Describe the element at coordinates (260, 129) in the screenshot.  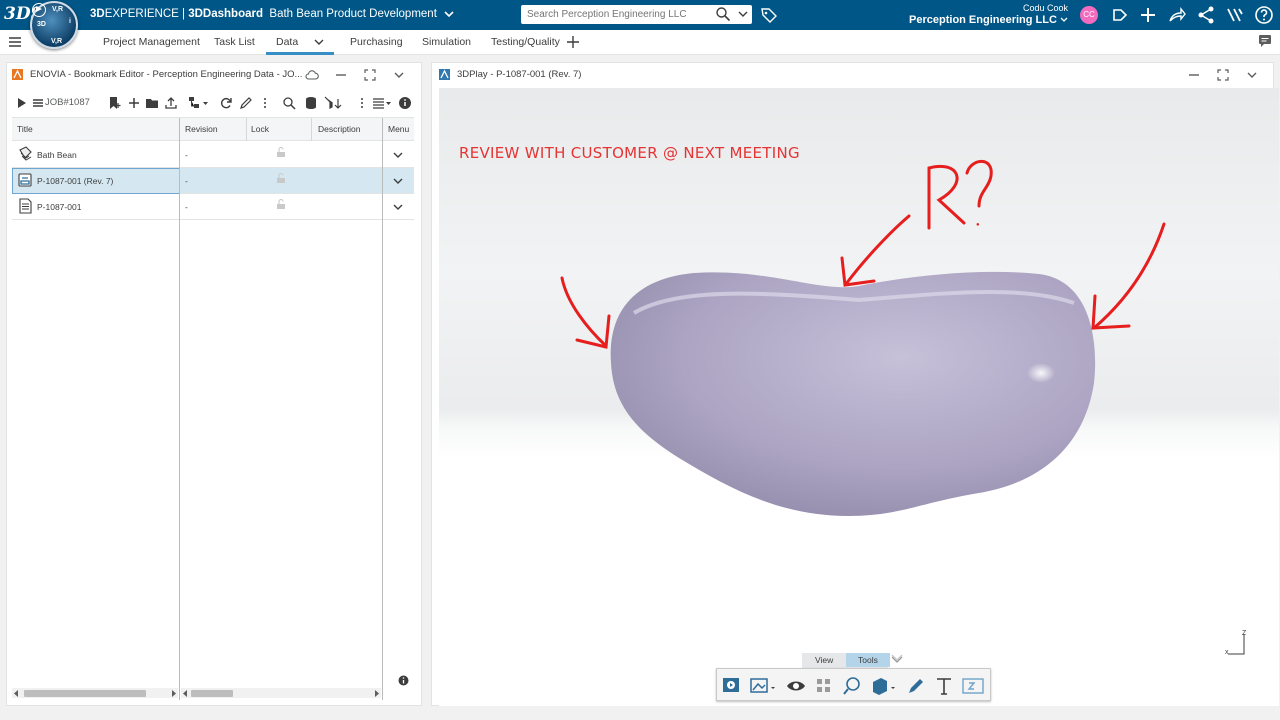
I see `column-header-lock: Lock` at that location.